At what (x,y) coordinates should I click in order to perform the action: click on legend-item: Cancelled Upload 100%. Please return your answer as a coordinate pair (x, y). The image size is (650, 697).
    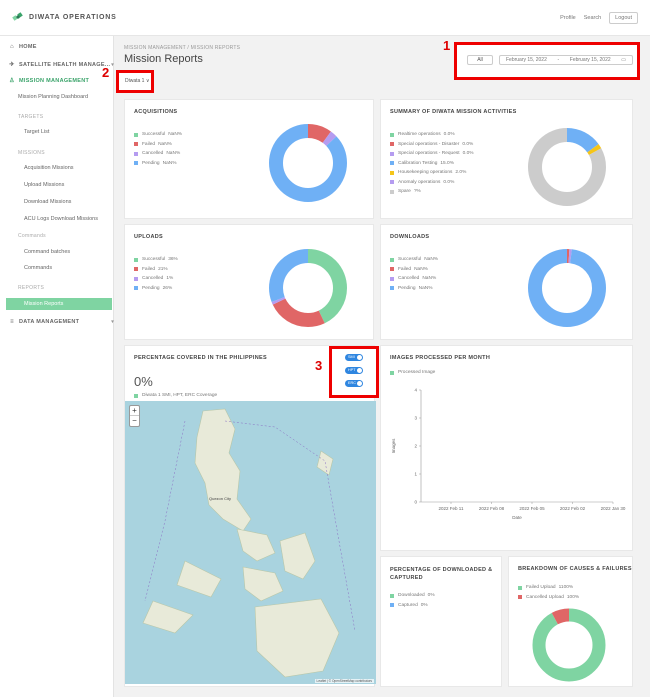
    Looking at the image, I should click on (548, 598).